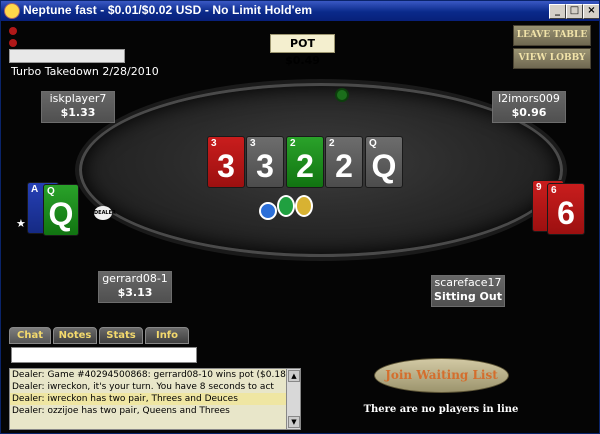 Image resolution: width=600 pixels, height=434 pixels. What do you see at coordinates (552, 35) in the screenshot?
I see `leave-table-button: LEAVE TABLE` at bounding box center [552, 35].